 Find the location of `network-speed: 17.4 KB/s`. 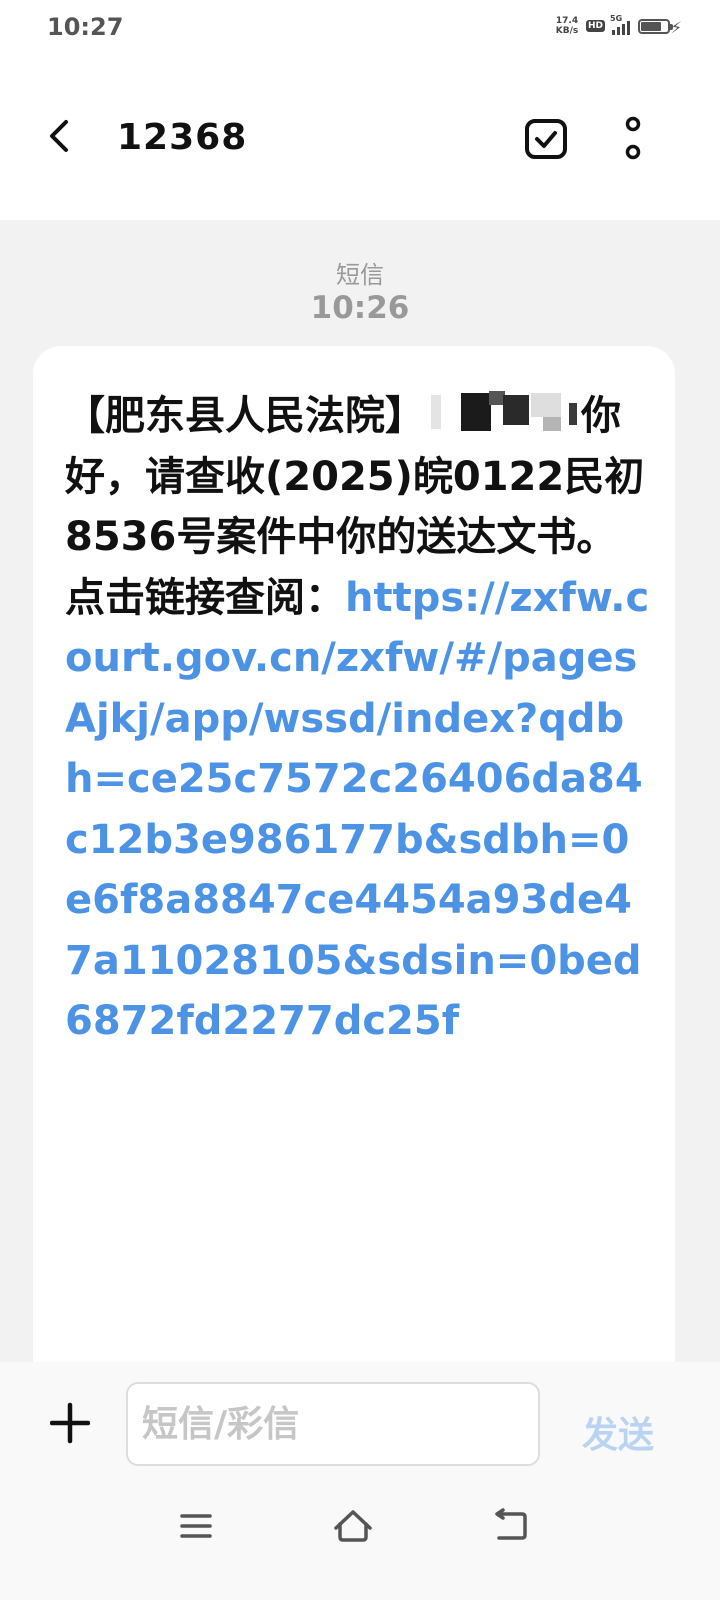

network-speed: 17.4 KB/s is located at coordinates (567, 26).